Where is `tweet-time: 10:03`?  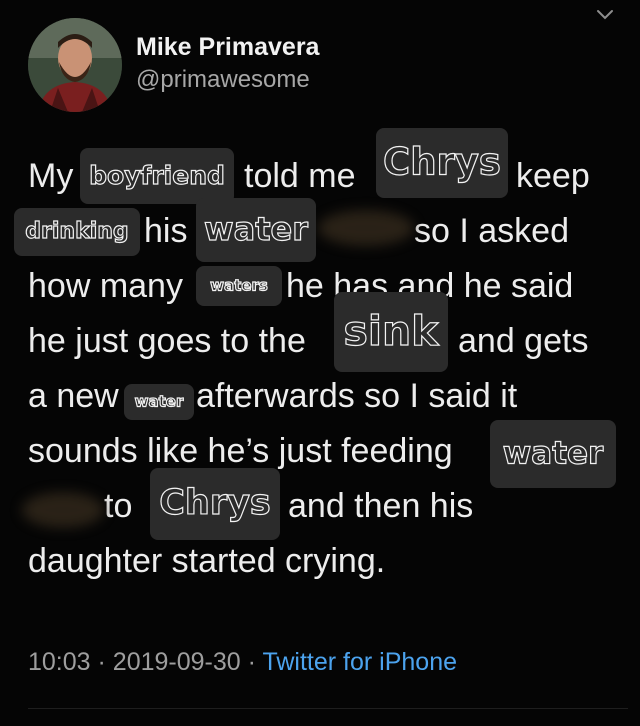
tweet-time: 10:03 is located at coordinates (59, 662).